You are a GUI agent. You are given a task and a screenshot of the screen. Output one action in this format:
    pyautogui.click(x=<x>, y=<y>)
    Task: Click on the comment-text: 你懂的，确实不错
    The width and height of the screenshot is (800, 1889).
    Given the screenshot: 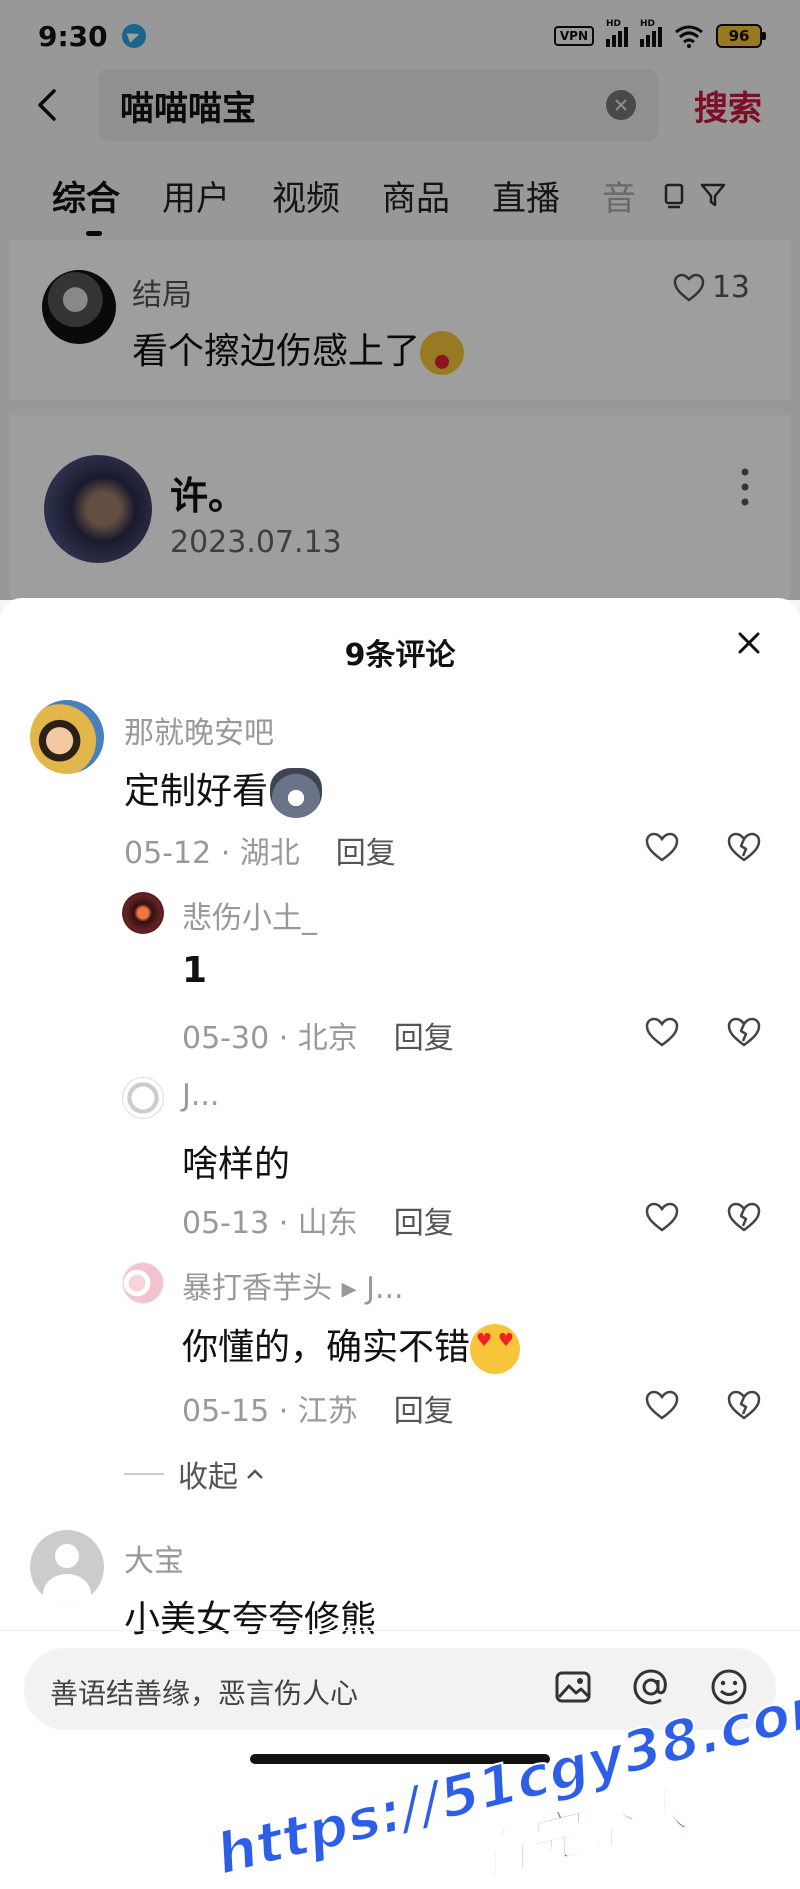 What is the action you would take?
    pyautogui.click(x=351, y=1346)
    